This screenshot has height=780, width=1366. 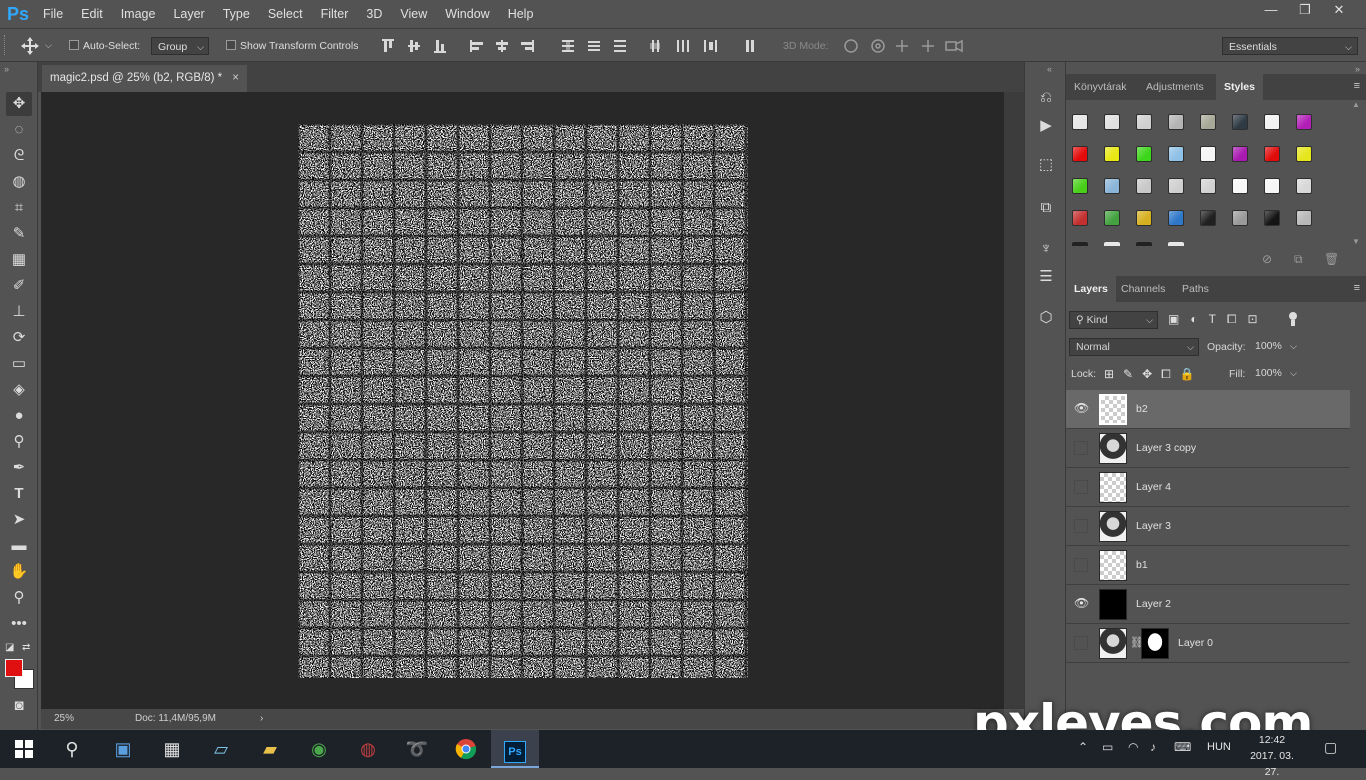 What do you see at coordinates (19, 390) in the screenshot?
I see `paint-bucket-tool-icon: ◈` at bounding box center [19, 390].